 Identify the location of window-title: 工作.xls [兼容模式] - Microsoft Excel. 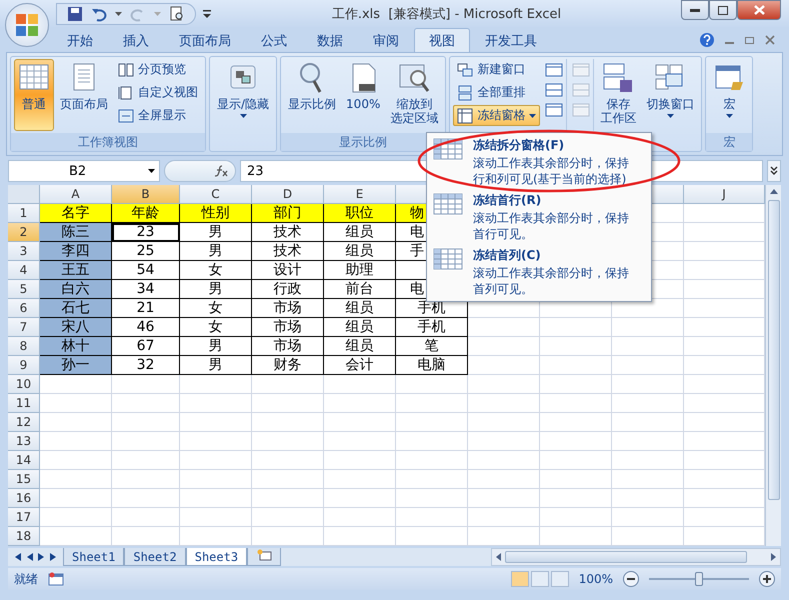
(446, 14).